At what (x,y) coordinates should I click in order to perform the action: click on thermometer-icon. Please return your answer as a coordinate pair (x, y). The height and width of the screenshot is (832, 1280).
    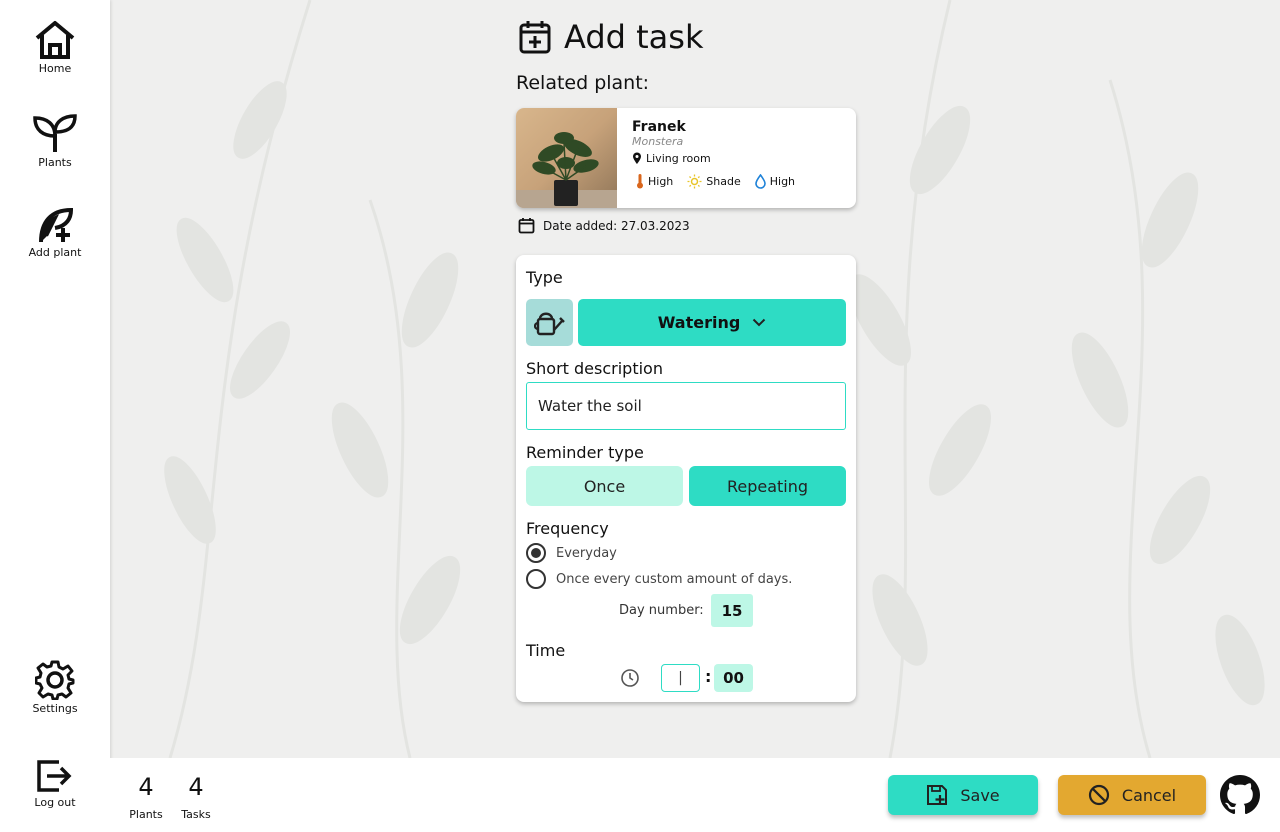
    Looking at the image, I should click on (640, 181).